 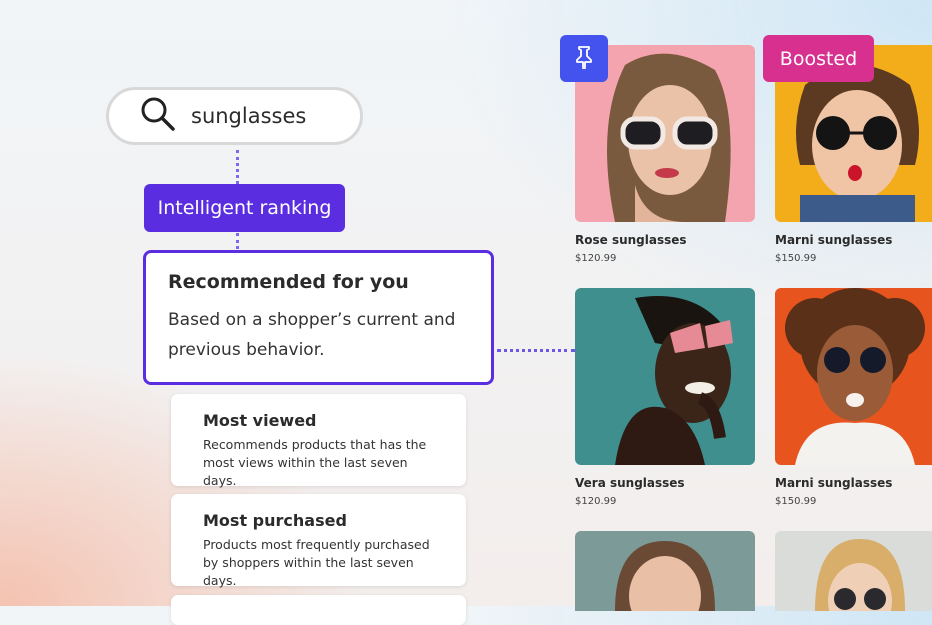 I want to click on product-name: Vera sunglasses, so click(x=630, y=483).